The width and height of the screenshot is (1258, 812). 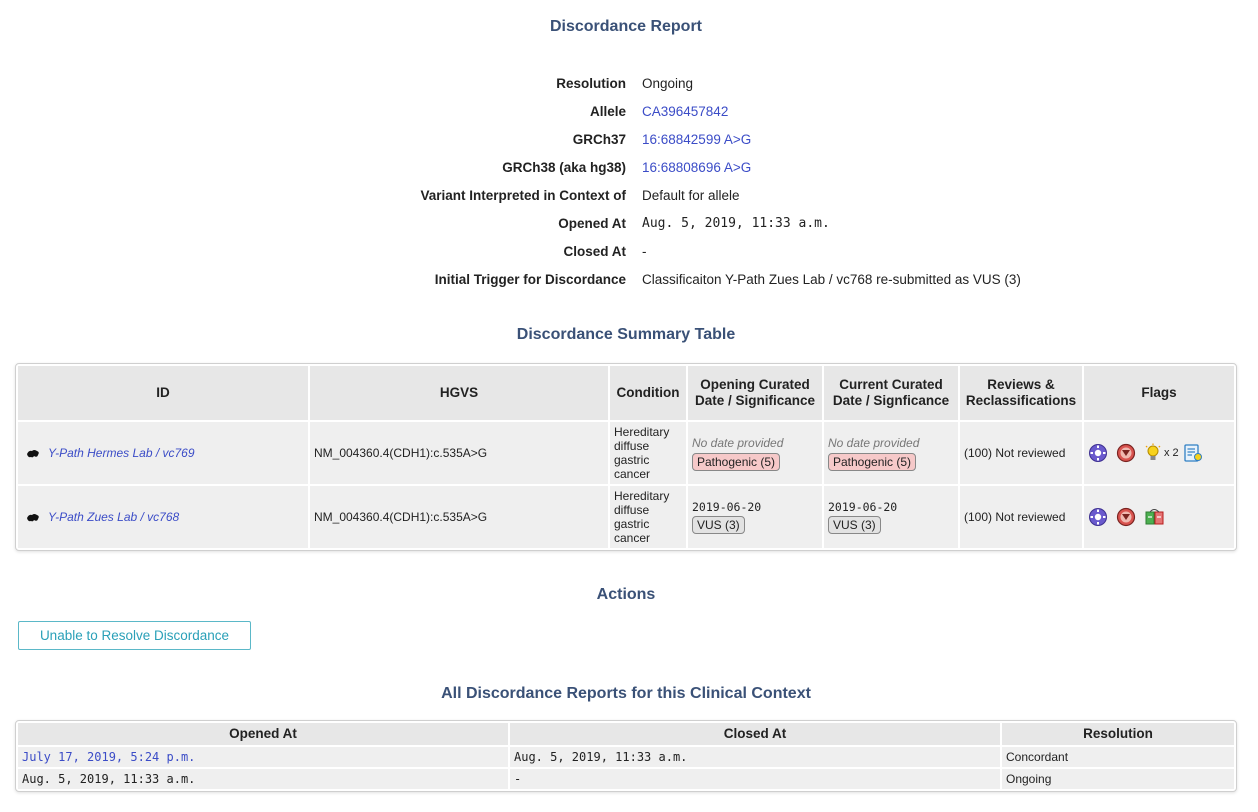 What do you see at coordinates (738, 443) in the screenshot?
I see `opening-date: No date provided` at bounding box center [738, 443].